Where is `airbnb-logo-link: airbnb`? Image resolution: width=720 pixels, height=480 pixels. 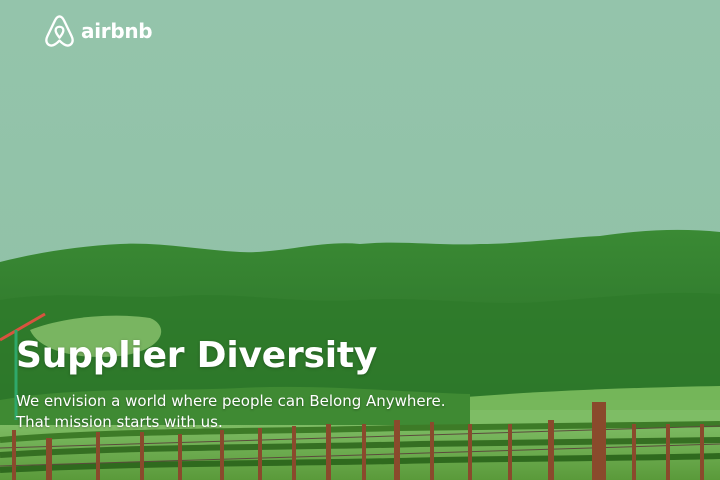 airbnb-logo-link: airbnb is located at coordinates (98, 31).